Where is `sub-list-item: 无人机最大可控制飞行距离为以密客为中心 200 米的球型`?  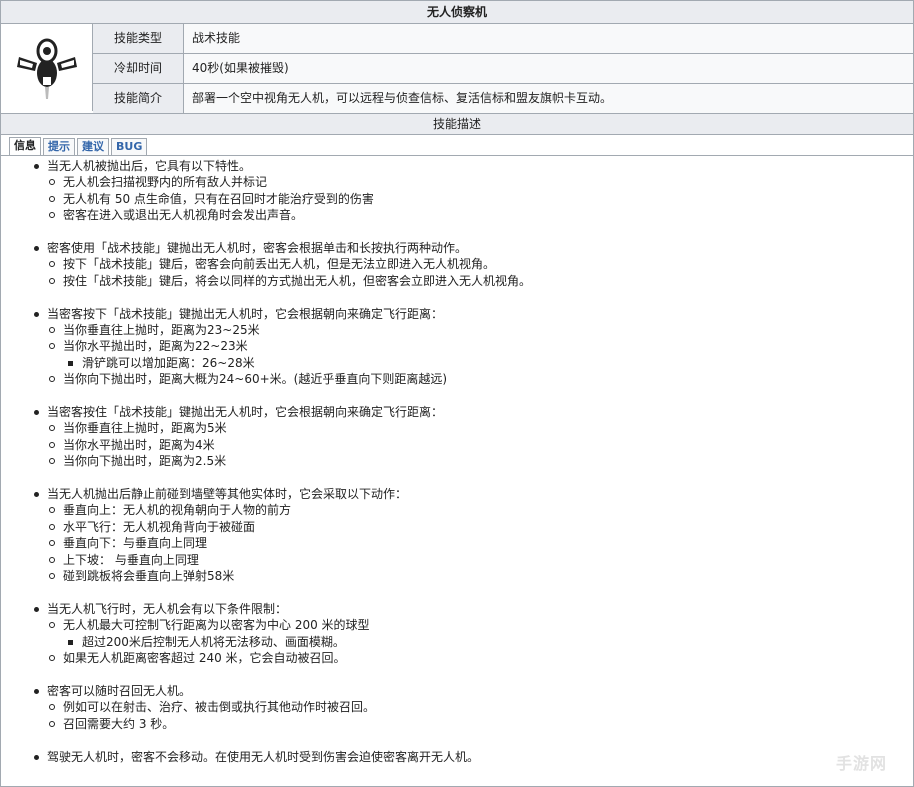 sub-list-item: 无人机最大可控制飞行距离为以密客为中心 200 米的球型 is located at coordinates (457, 625).